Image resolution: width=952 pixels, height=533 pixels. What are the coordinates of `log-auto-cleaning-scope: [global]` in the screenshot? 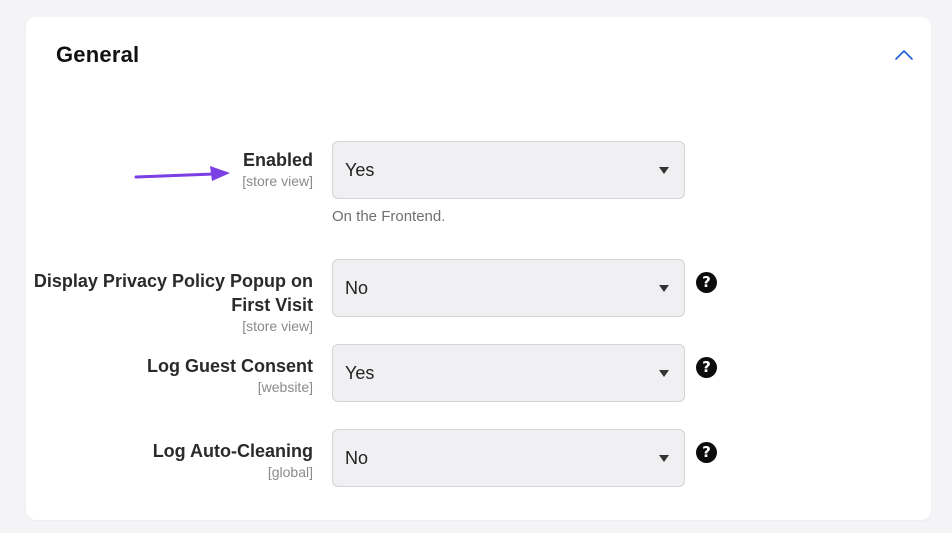 It's located at (290, 472).